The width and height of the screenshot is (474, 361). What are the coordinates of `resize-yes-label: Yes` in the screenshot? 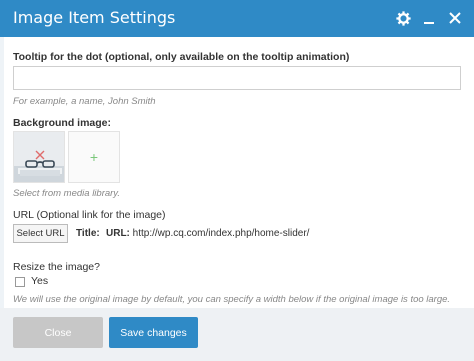 It's located at (39, 281).